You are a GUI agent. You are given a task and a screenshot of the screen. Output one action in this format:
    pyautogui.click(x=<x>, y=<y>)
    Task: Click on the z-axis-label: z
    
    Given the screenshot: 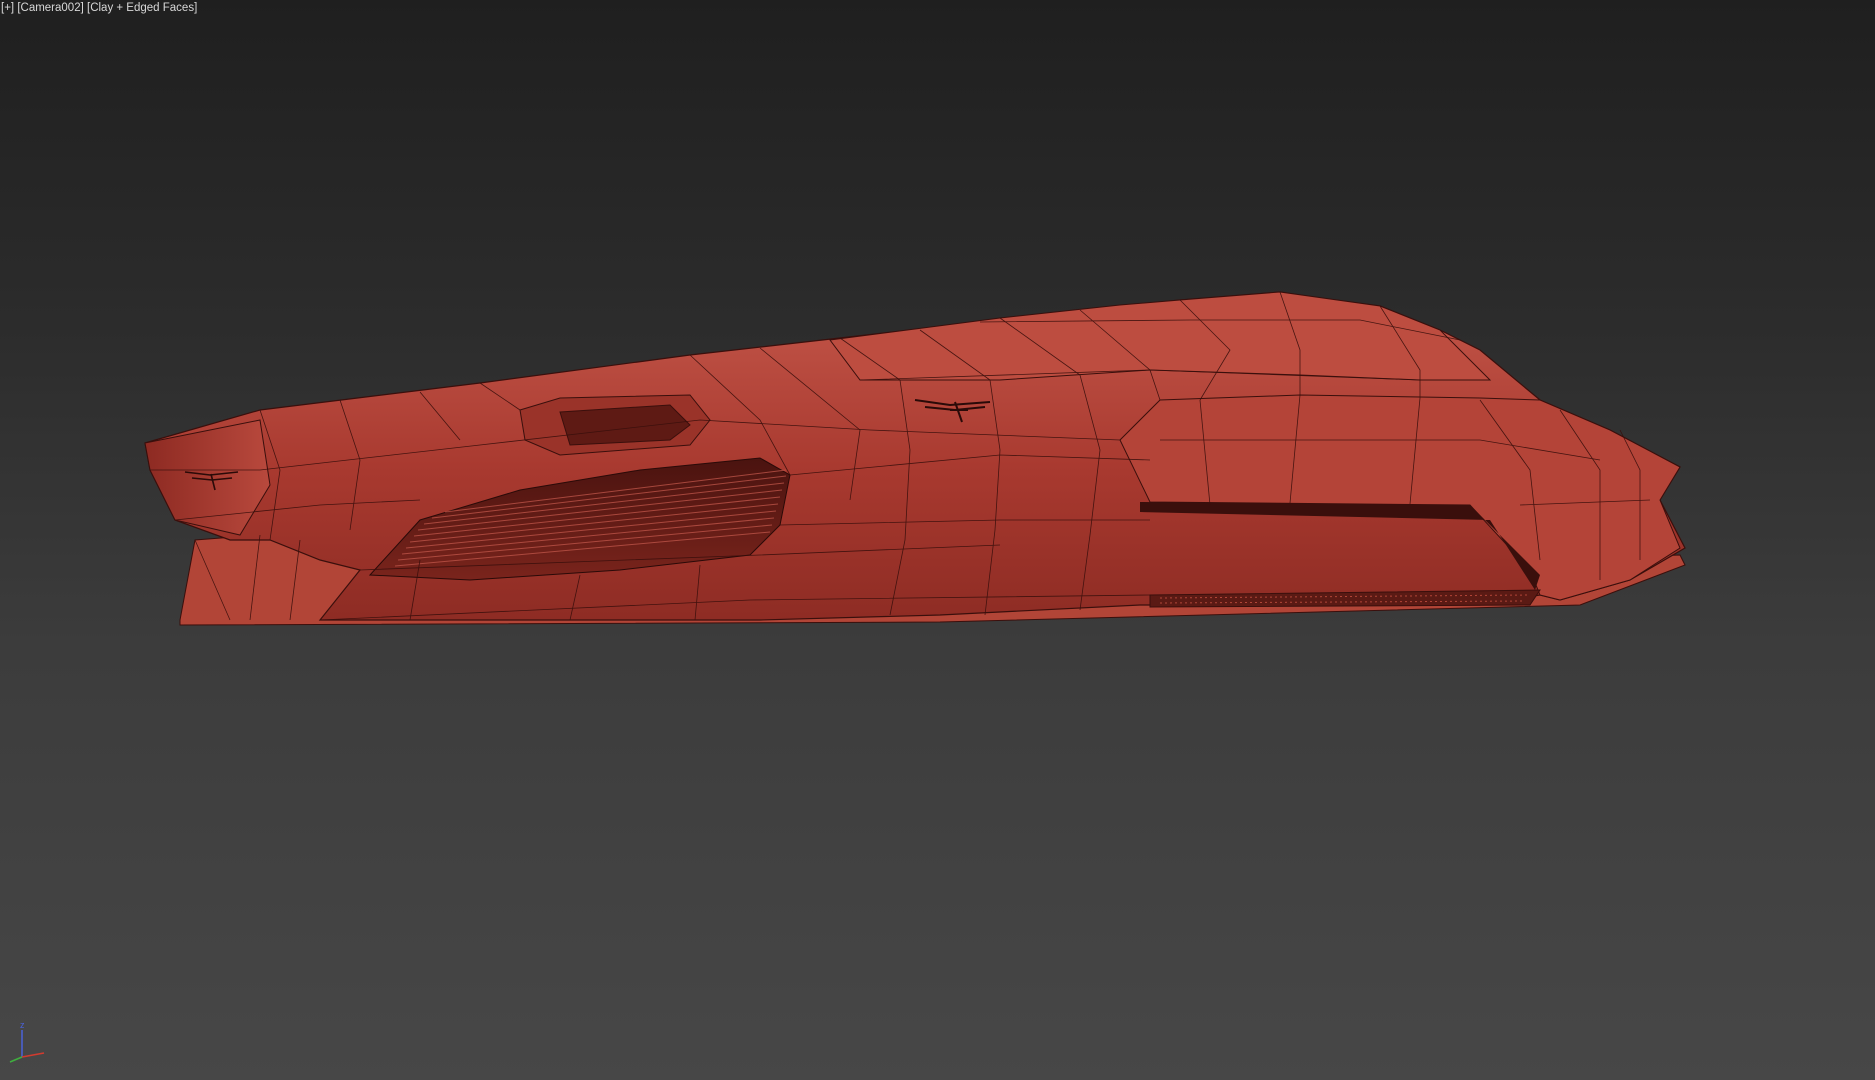 What is the action you would take?
    pyautogui.click(x=22, y=1025)
    